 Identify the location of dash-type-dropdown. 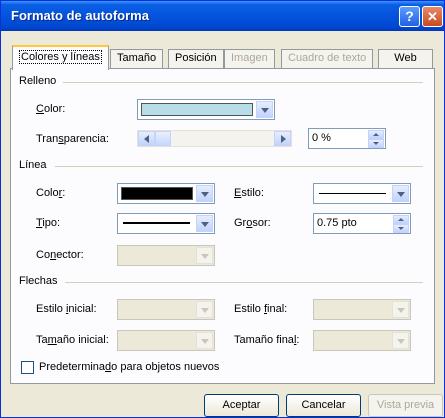
(166, 223).